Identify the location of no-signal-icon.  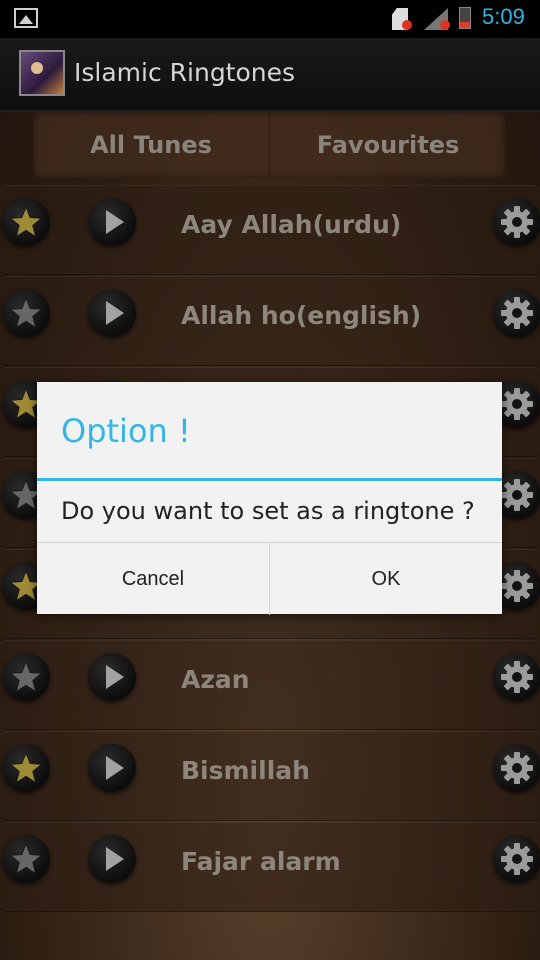
(445, 25).